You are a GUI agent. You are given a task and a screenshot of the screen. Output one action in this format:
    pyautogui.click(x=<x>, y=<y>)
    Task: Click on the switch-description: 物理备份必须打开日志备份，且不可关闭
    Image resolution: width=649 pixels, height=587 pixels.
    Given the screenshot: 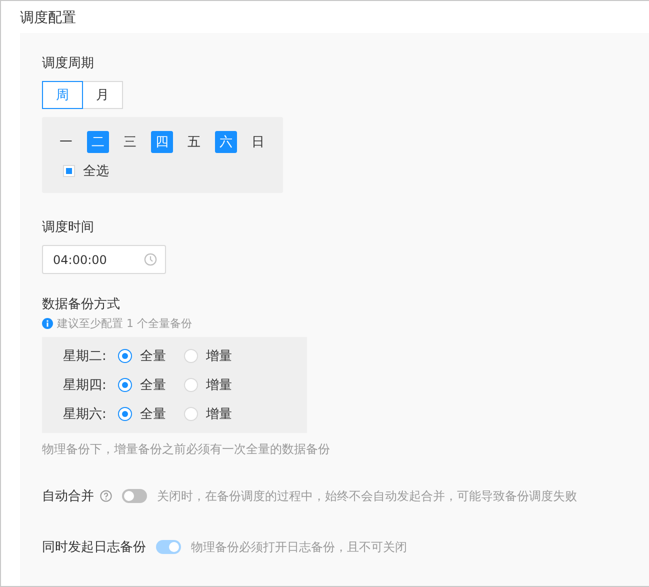 What is the action you would take?
    pyautogui.click(x=299, y=547)
    